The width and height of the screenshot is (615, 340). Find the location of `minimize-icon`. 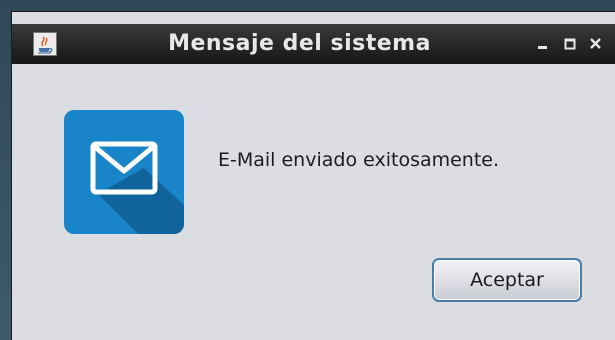

minimize-icon is located at coordinates (543, 44).